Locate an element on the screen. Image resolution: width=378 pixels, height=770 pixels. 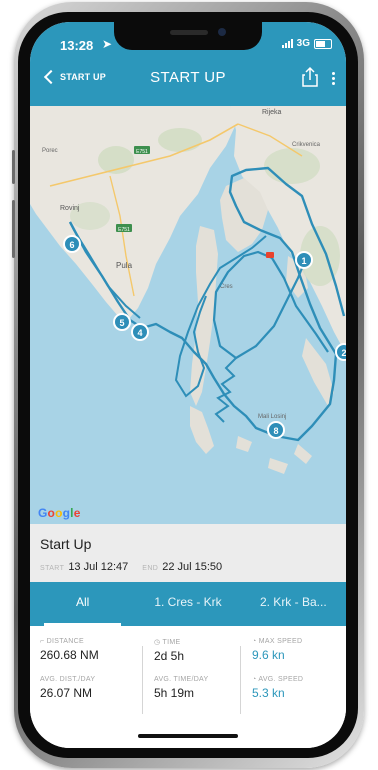
location-arrow-icon: ➤ is located at coordinates (107, 44).